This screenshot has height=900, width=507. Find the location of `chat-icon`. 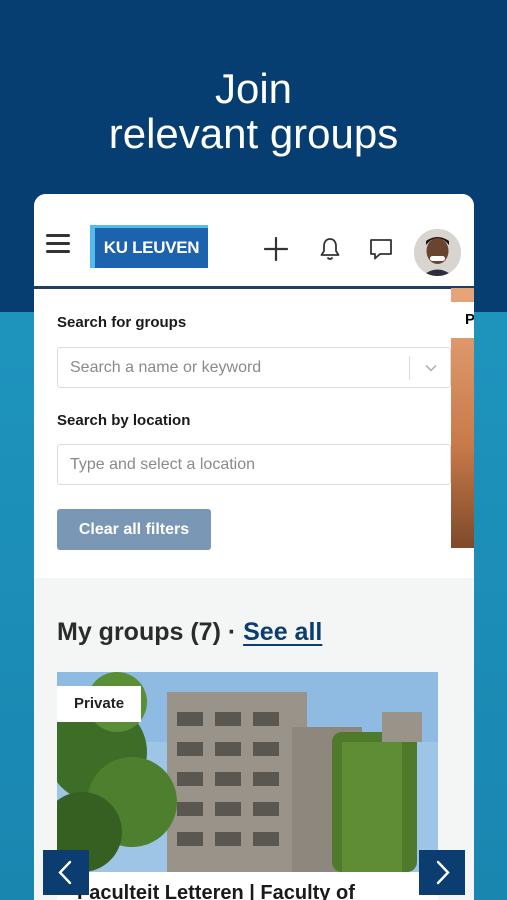

chat-icon is located at coordinates (381, 249).